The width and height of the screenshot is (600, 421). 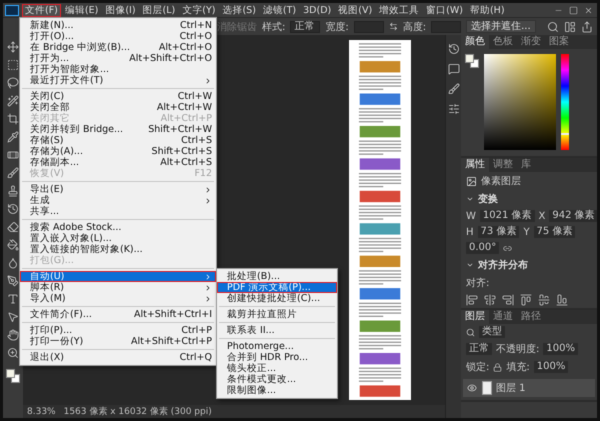 What do you see at coordinates (507, 216) in the screenshot?
I see `value-field: 1021 像素` at bounding box center [507, 216].